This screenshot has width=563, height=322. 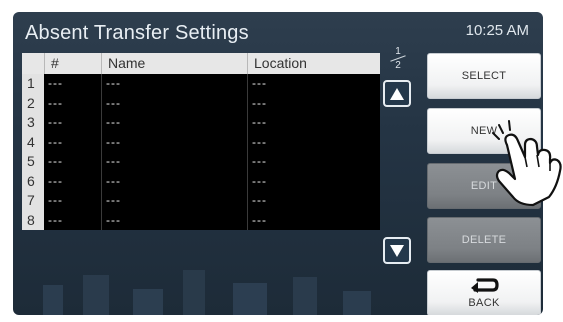 I want to click on page-total: 2, so click(x=398, y=65).